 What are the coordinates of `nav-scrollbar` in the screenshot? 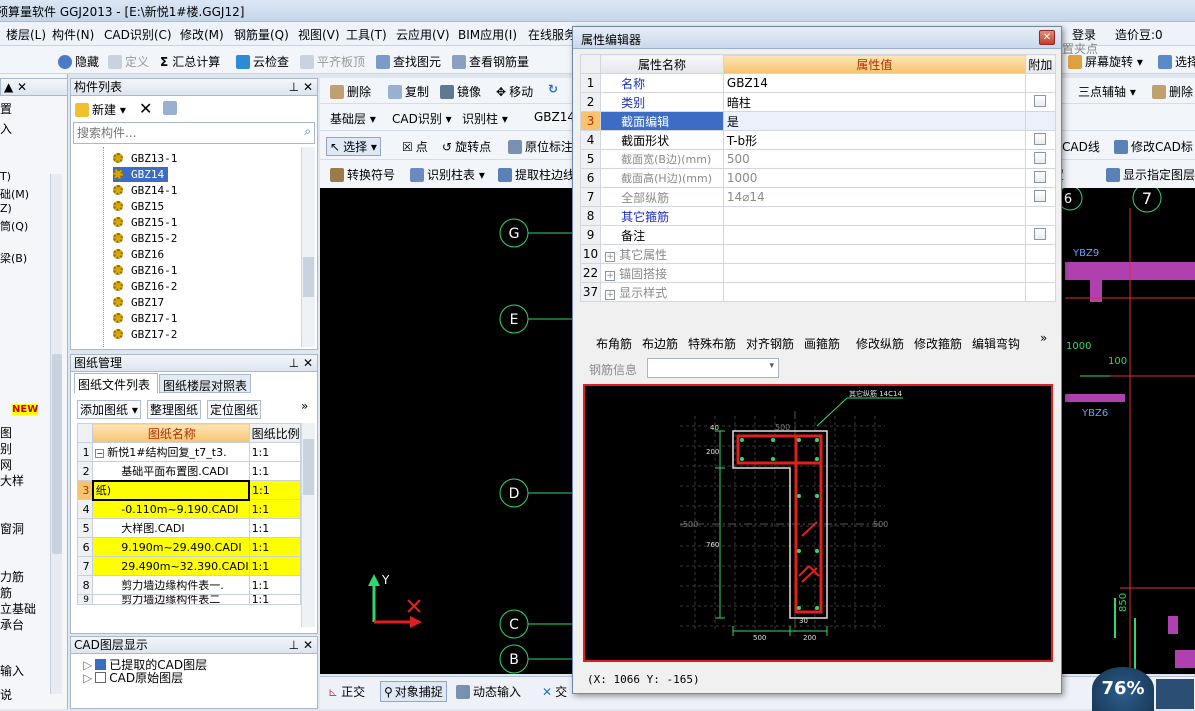 It's located at (56, 434).